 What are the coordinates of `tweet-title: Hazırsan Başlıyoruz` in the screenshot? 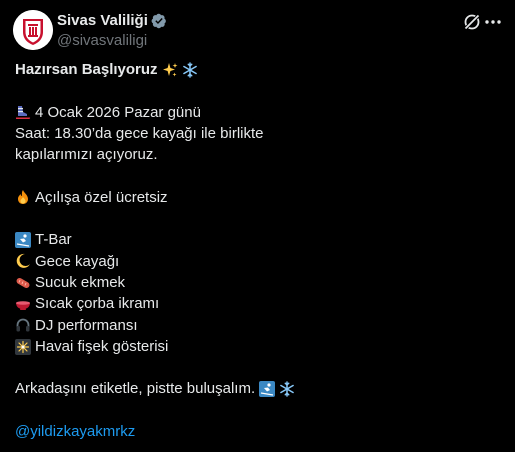 It's located at (86, 69).